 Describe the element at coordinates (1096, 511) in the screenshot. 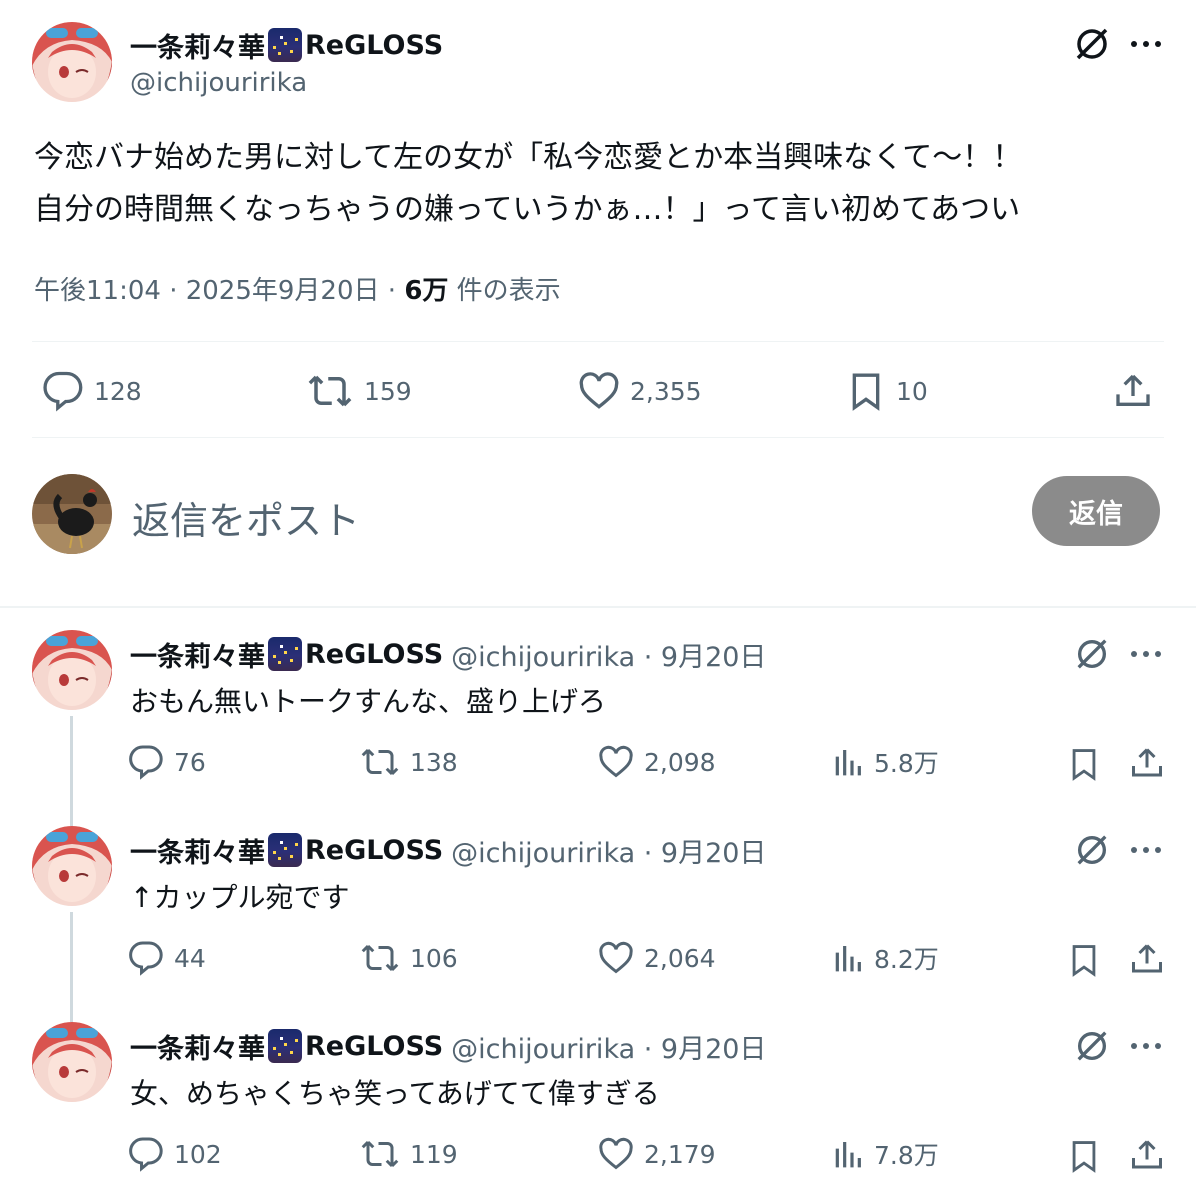

I see `reply-button: 返信` at that location.